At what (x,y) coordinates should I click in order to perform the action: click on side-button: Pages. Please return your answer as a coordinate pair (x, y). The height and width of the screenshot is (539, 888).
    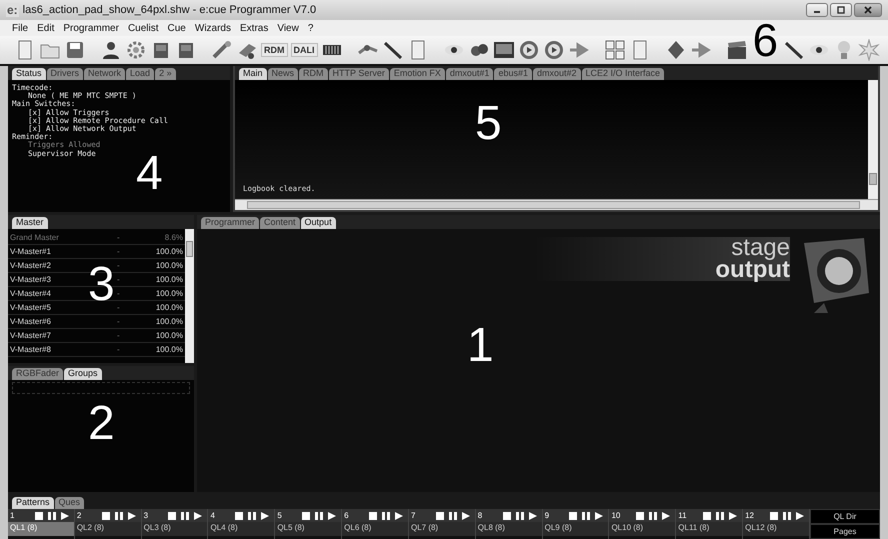
    Looking at the image, I should click on (845, 531).